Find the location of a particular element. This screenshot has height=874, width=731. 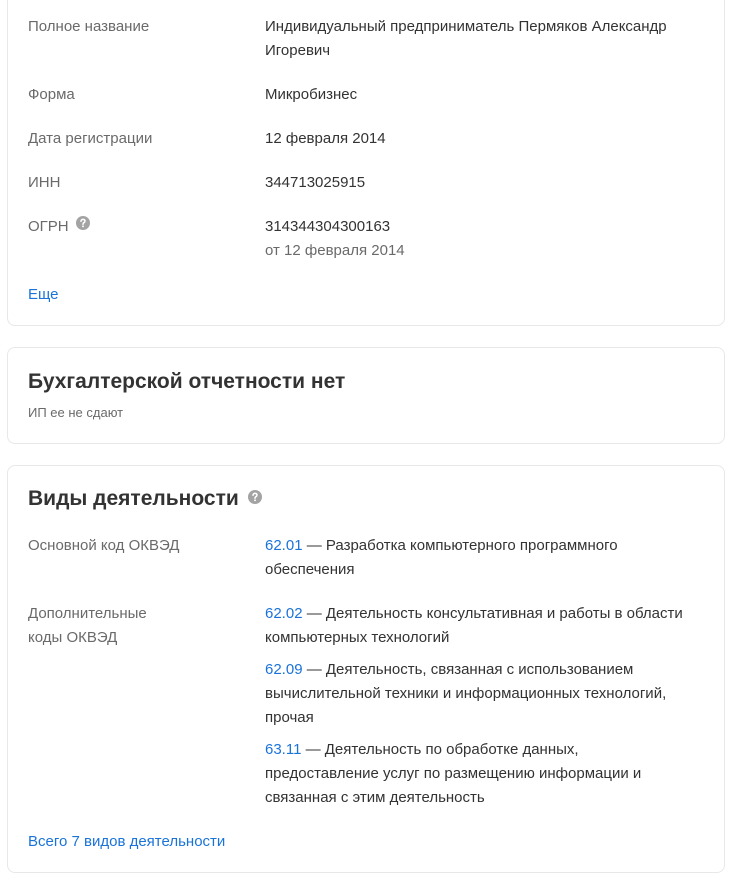

more-row: Еще is located at coordinates (366, 295).